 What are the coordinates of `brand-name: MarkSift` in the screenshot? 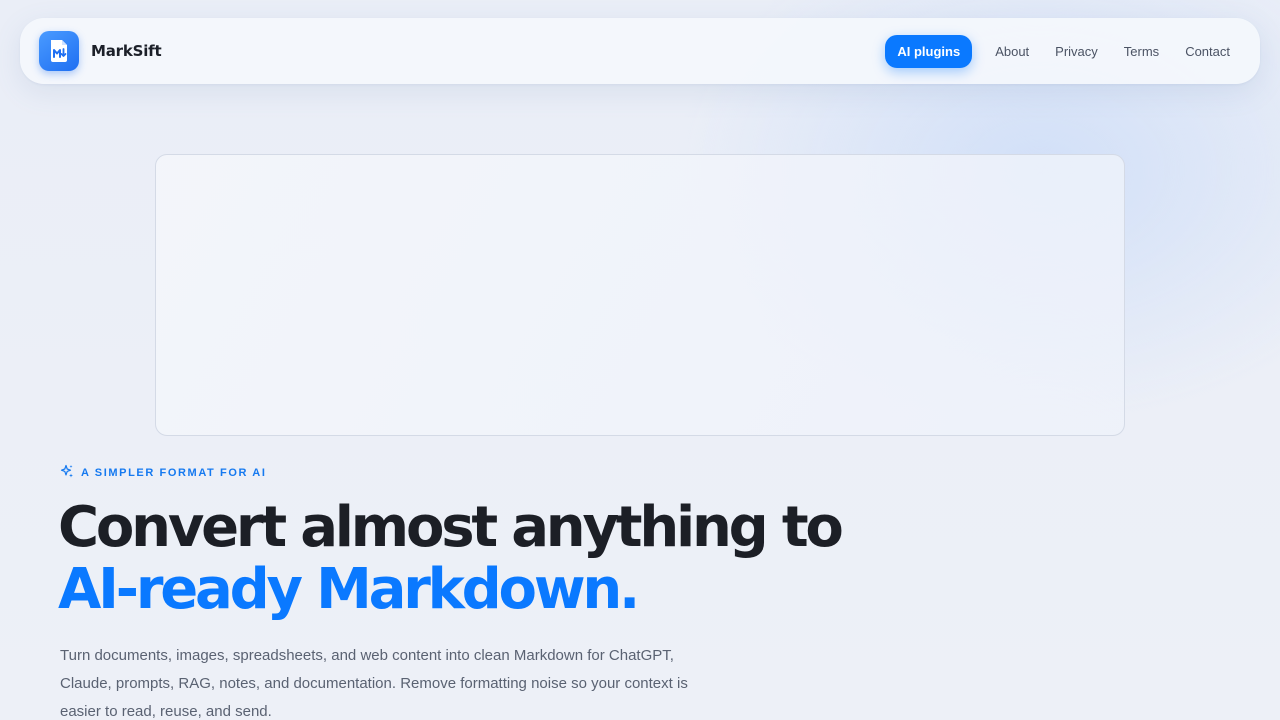 It's located at (126, 51).